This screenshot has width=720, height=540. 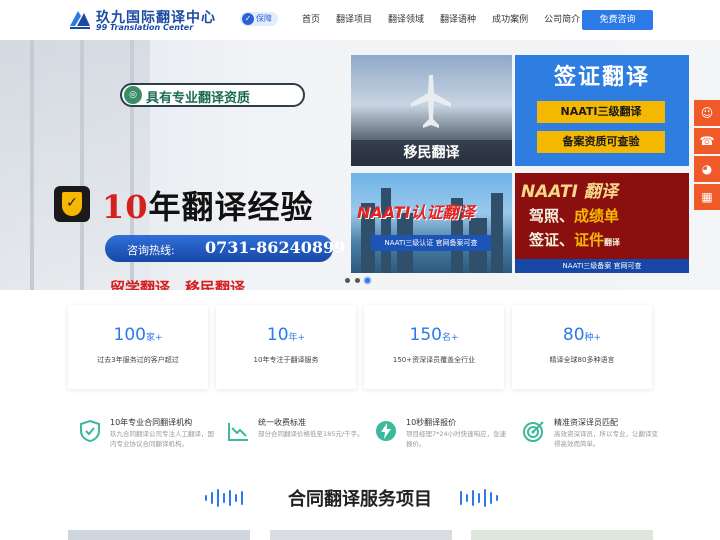 What do you see at coordinates (138, 360) in the screenshot?
I see `stat-description: 过去3年服务过的客户超过` at bounding box center [138, 360].